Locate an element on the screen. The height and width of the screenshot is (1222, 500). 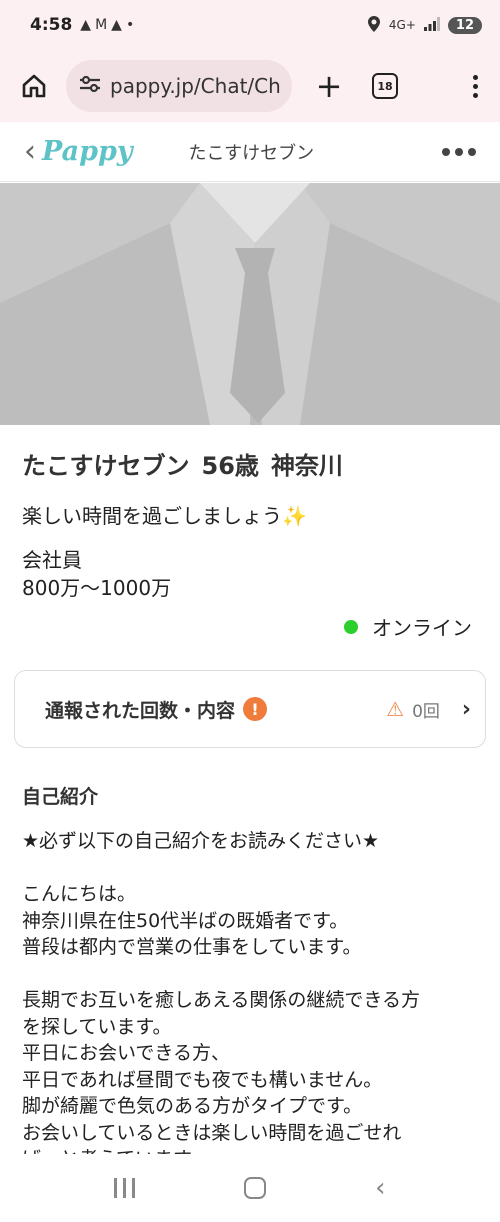
intro-line: を探しています。 is located at coordinates (97, 1026).